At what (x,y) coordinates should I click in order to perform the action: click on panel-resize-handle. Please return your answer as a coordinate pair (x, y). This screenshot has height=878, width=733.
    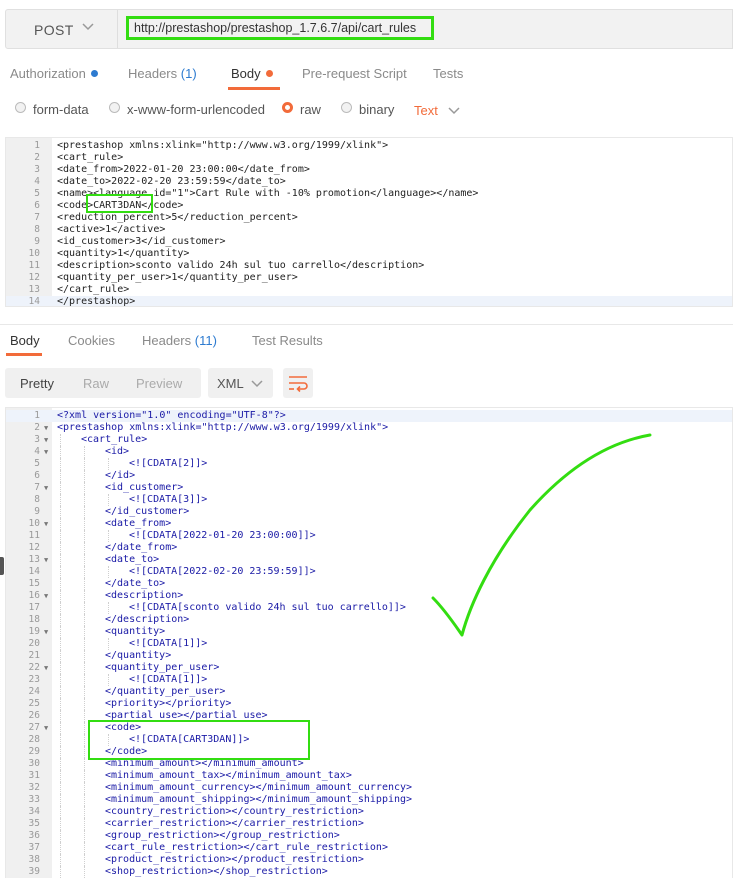
    Looking at the image, I should click on (2, 566).